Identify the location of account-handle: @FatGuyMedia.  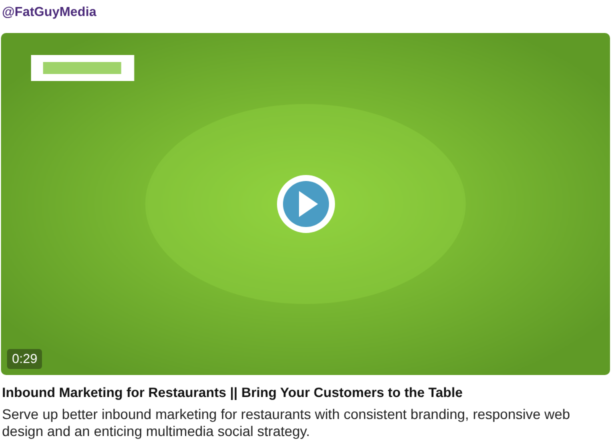
(48, 10).